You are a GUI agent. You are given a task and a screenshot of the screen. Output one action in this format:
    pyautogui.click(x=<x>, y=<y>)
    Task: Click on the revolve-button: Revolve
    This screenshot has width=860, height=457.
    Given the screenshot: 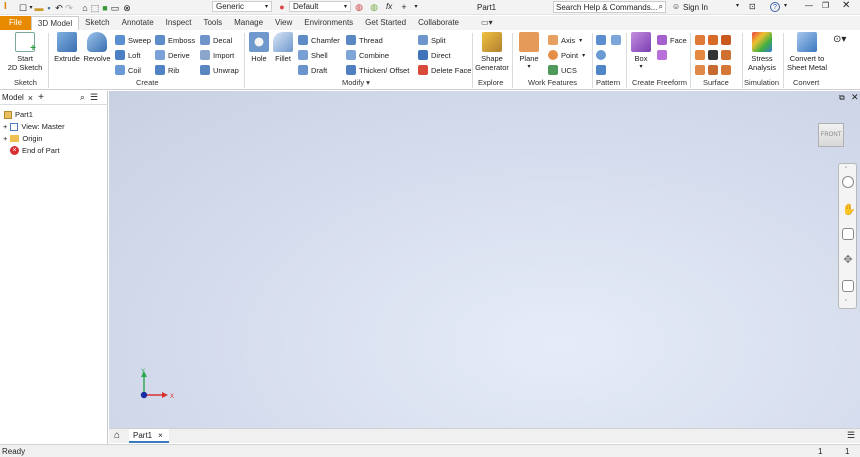 What is the action you would take?
    pyautogui.click(x=97, y=47)
    